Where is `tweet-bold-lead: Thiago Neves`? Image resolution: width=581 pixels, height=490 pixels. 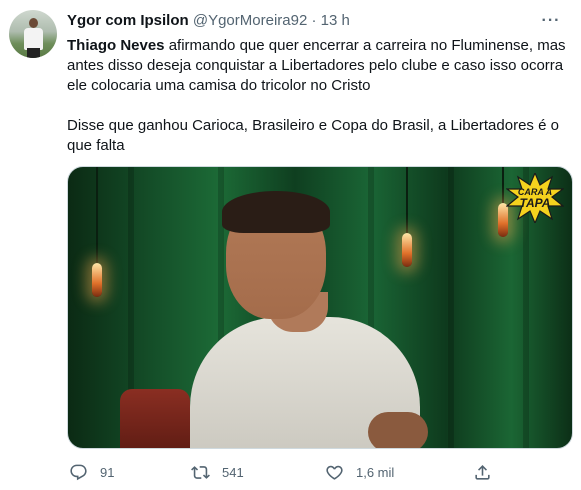
tweet-bold-lead: Thiago Neves is located at coordinates (116, 45).